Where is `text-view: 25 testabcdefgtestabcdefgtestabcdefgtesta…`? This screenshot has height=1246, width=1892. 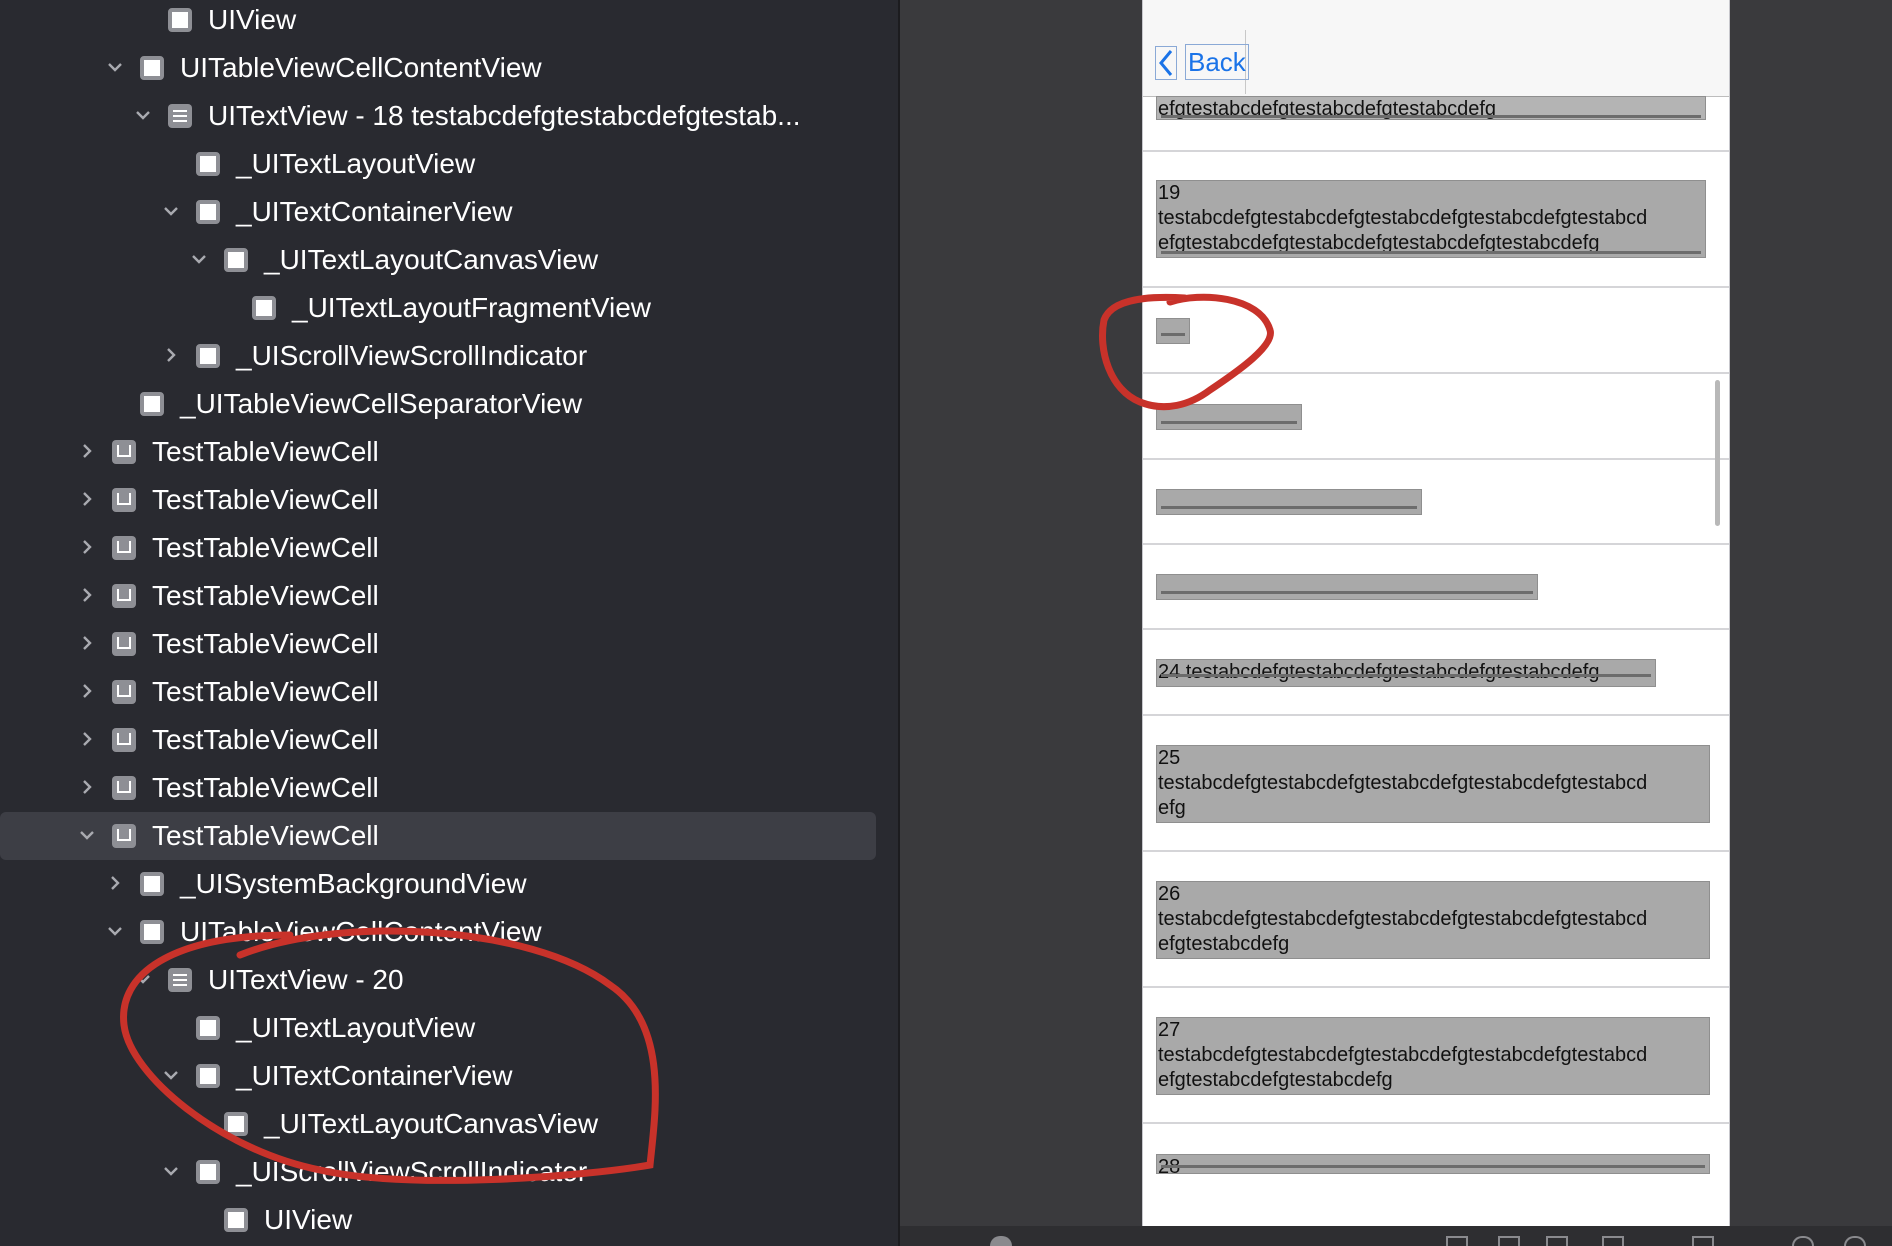 text-view: 25 testabcdefgtestabcdefgtestabcdefgtesta… is located at coordinates (1433, 784).